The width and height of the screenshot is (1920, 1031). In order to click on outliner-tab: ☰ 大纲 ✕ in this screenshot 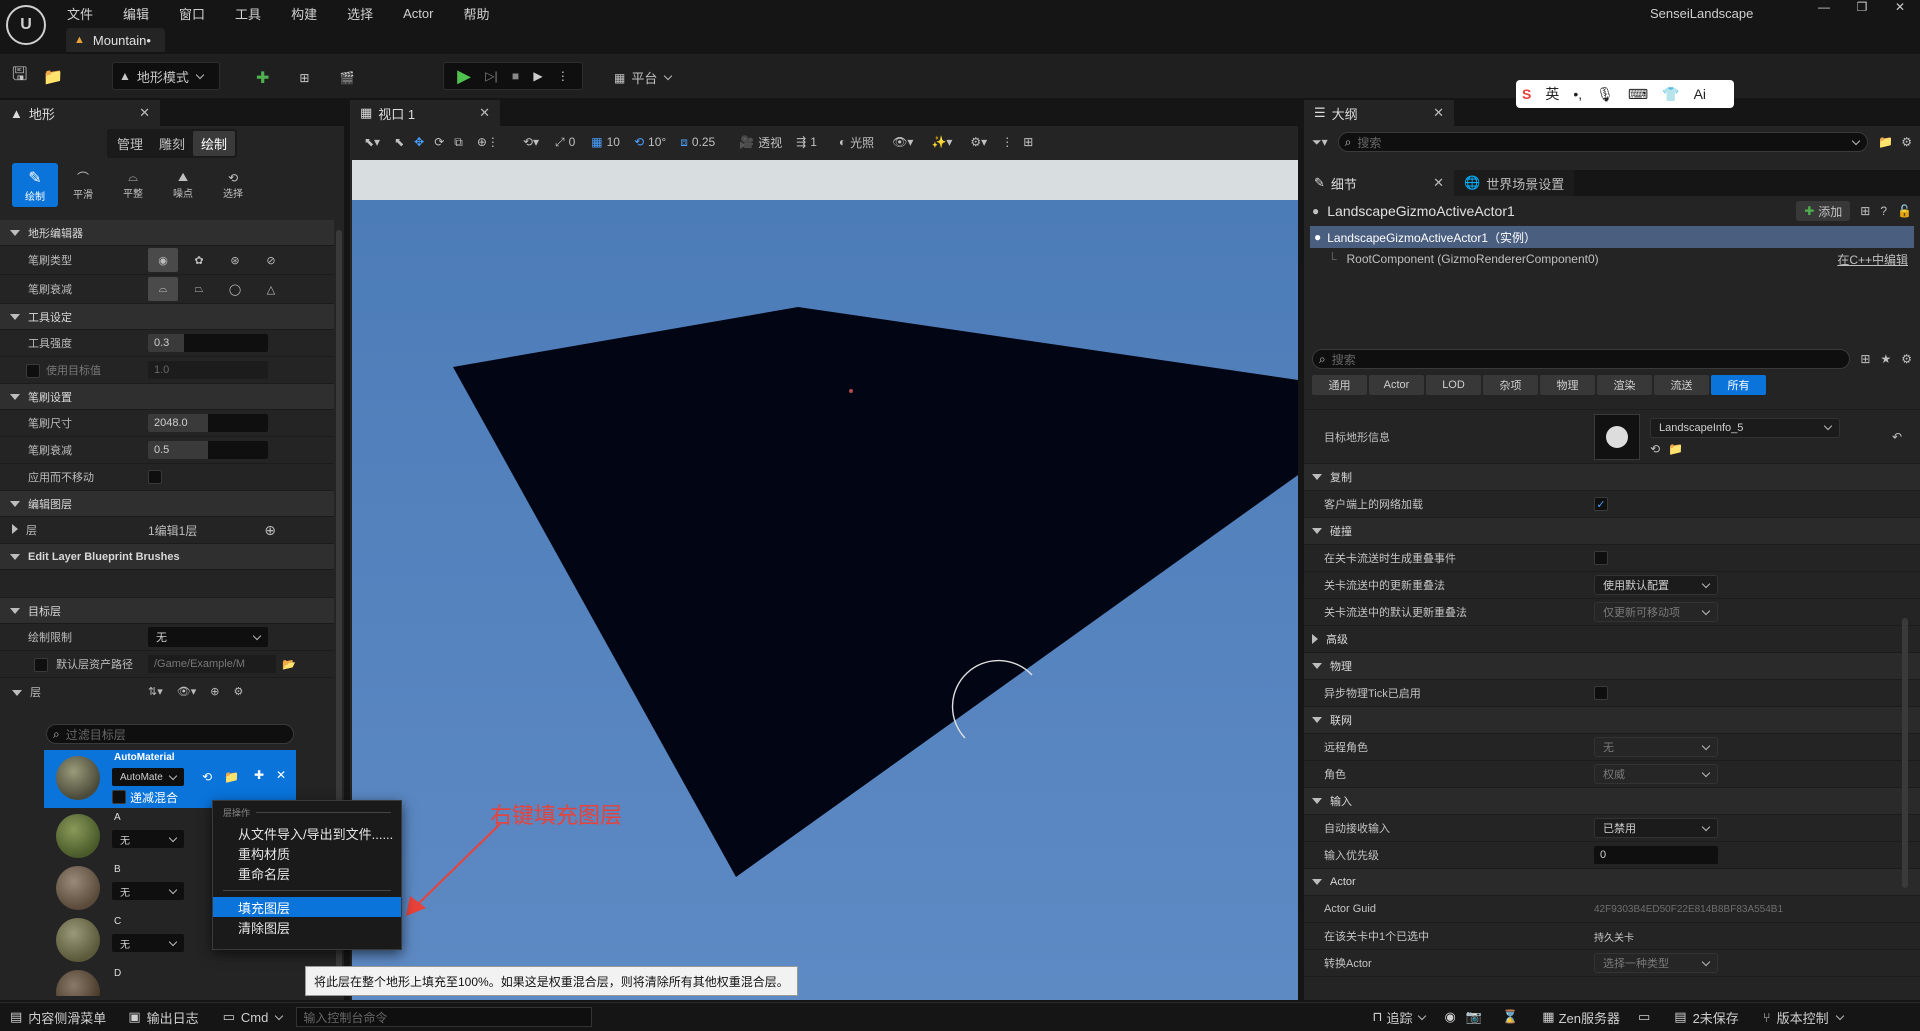, I will do `click(1379, 113)`.